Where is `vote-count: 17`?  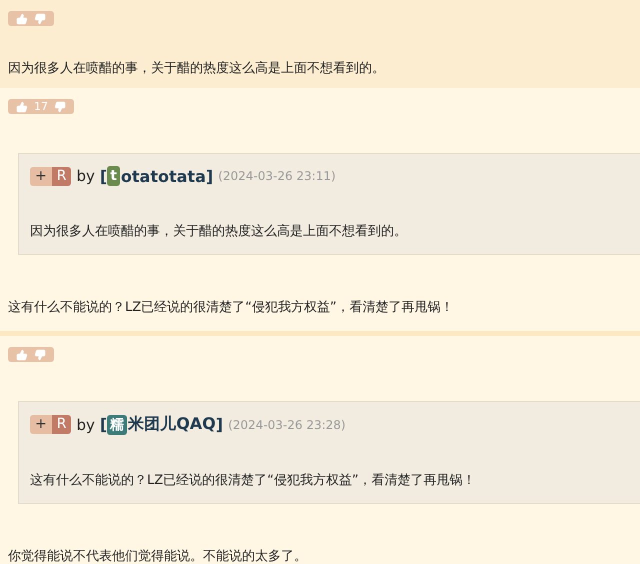 vote-count: 17 is located at coordinates (41, 106).